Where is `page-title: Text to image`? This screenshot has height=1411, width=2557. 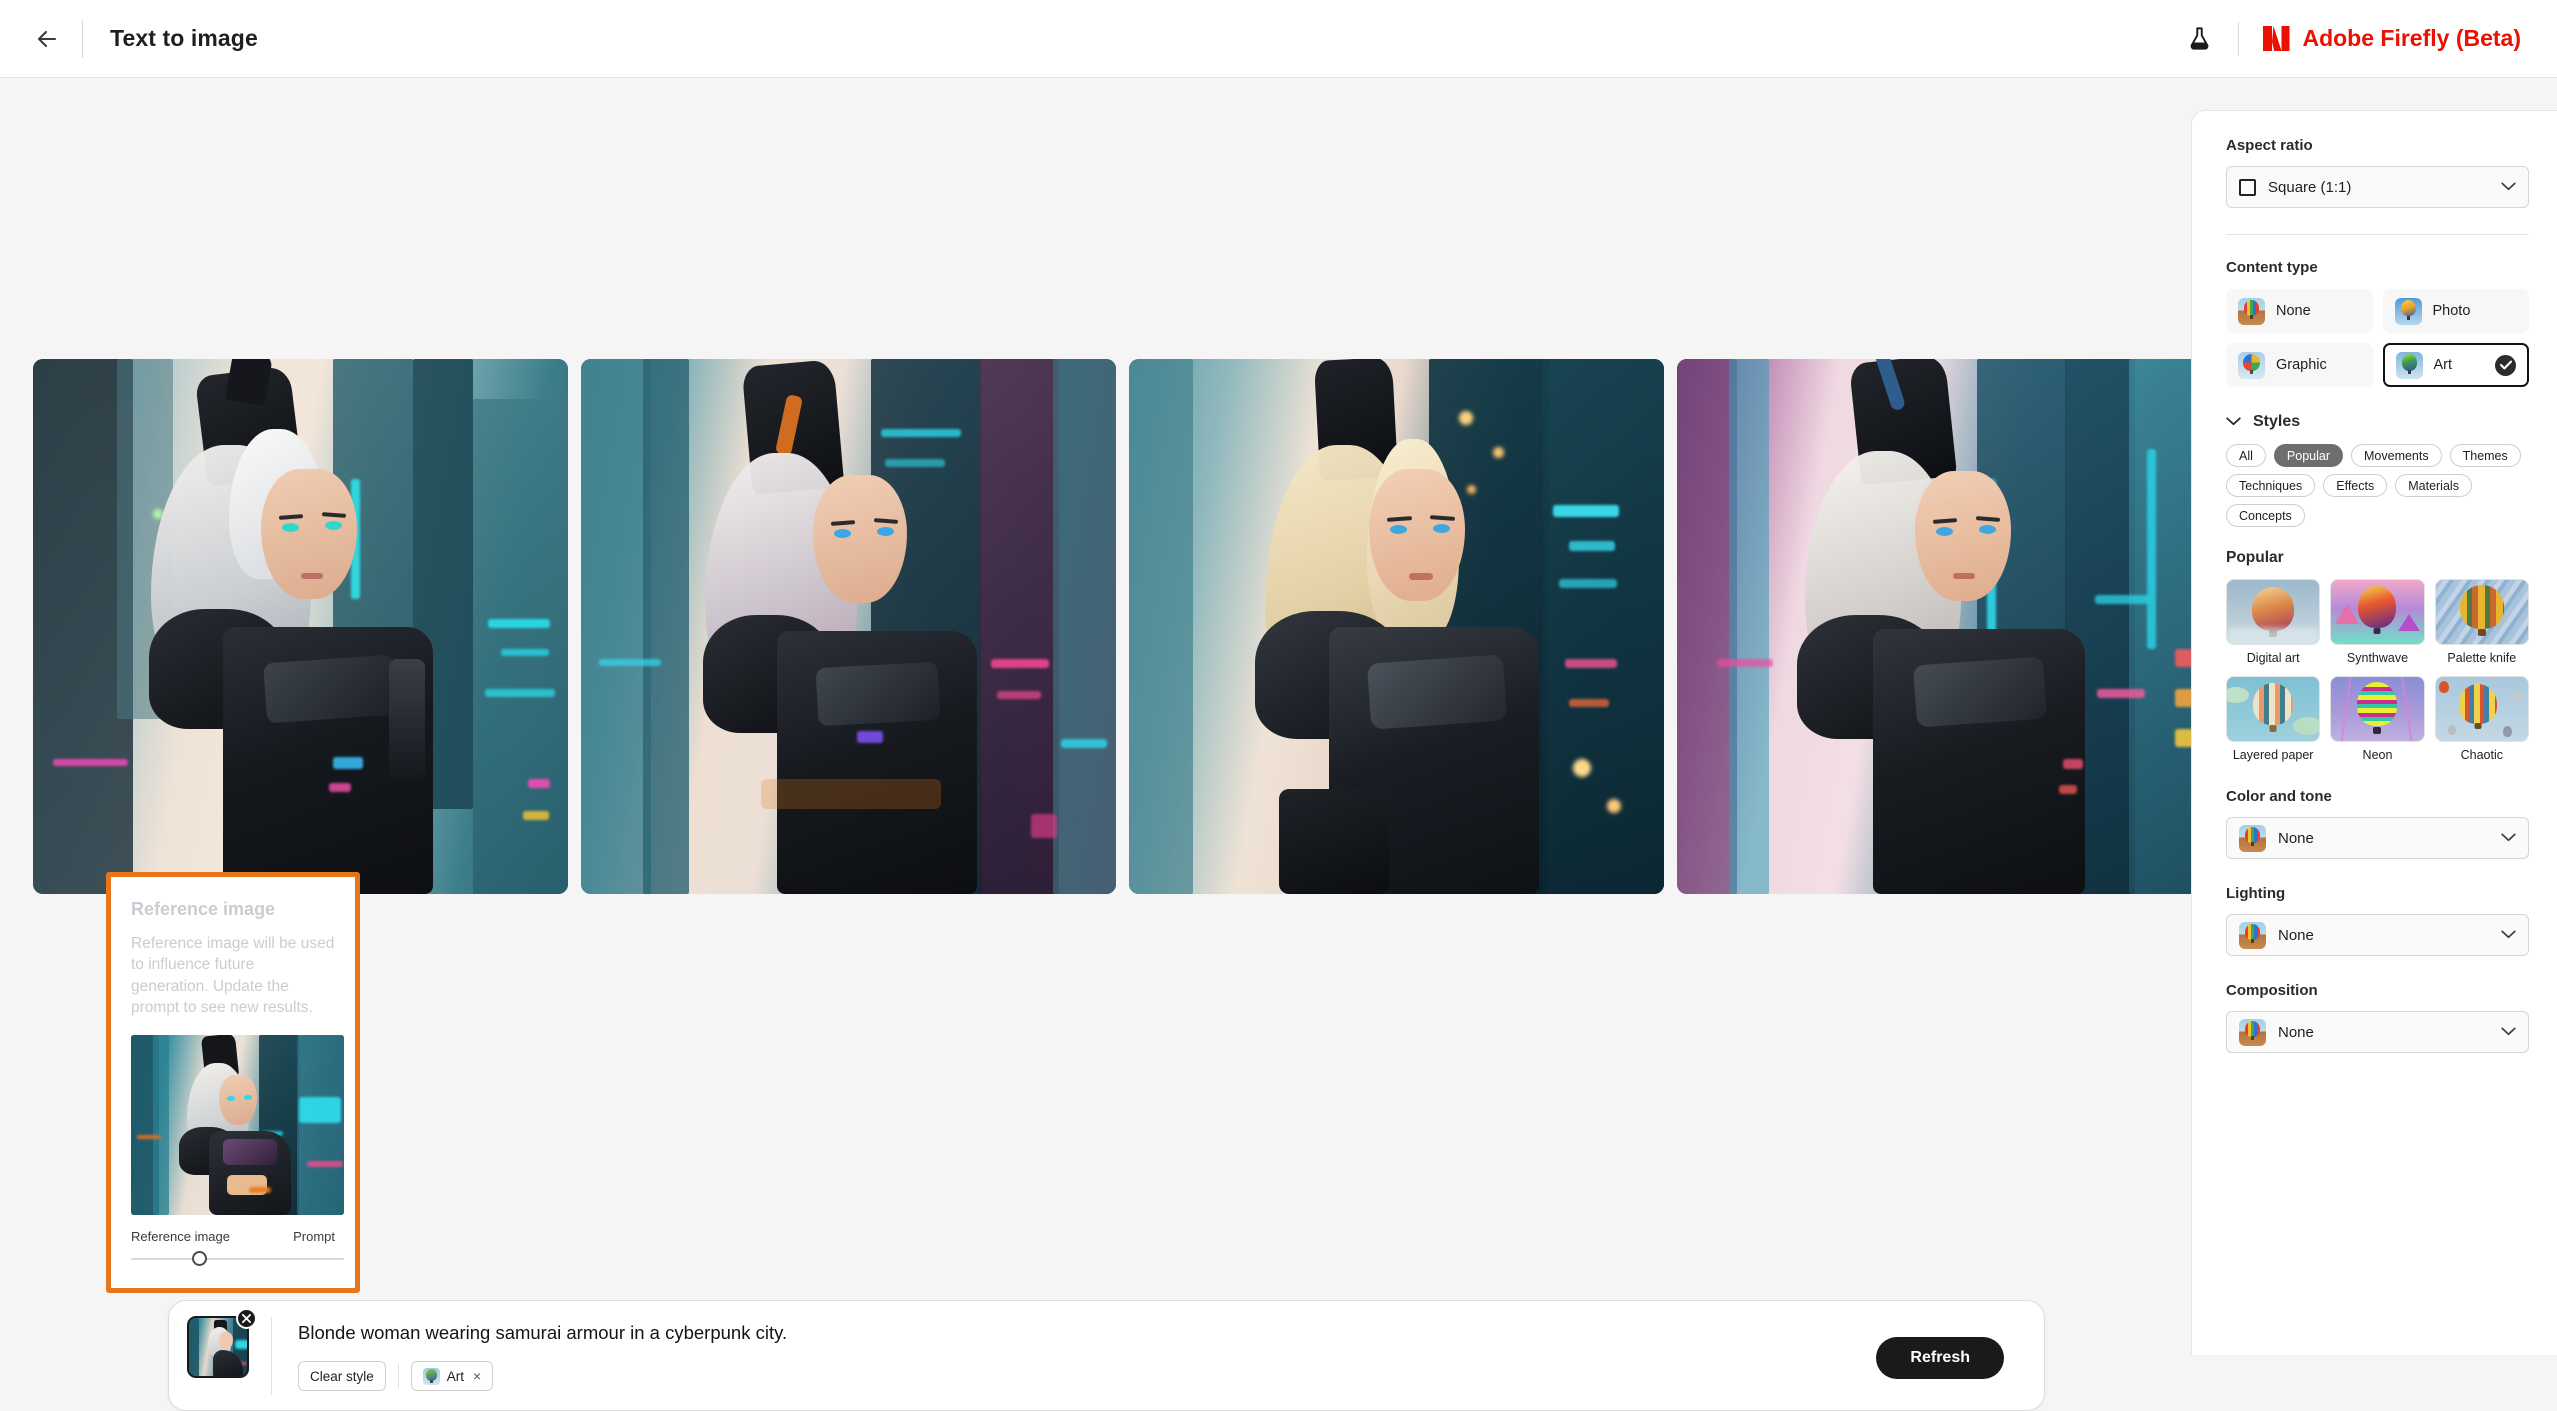
page-title: Text to image is located at coordinates (184, 38).